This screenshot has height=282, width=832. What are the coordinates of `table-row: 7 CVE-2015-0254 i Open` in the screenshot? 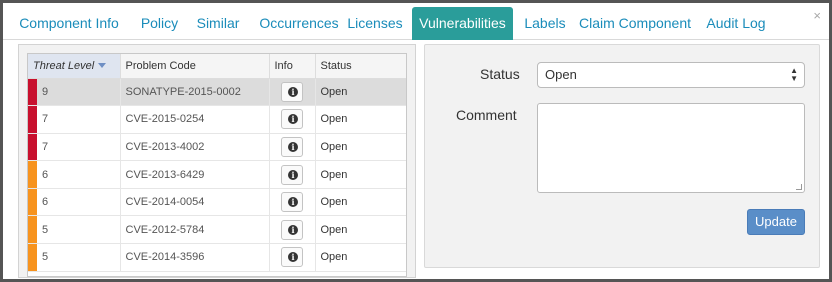 It's located at (217, 119).